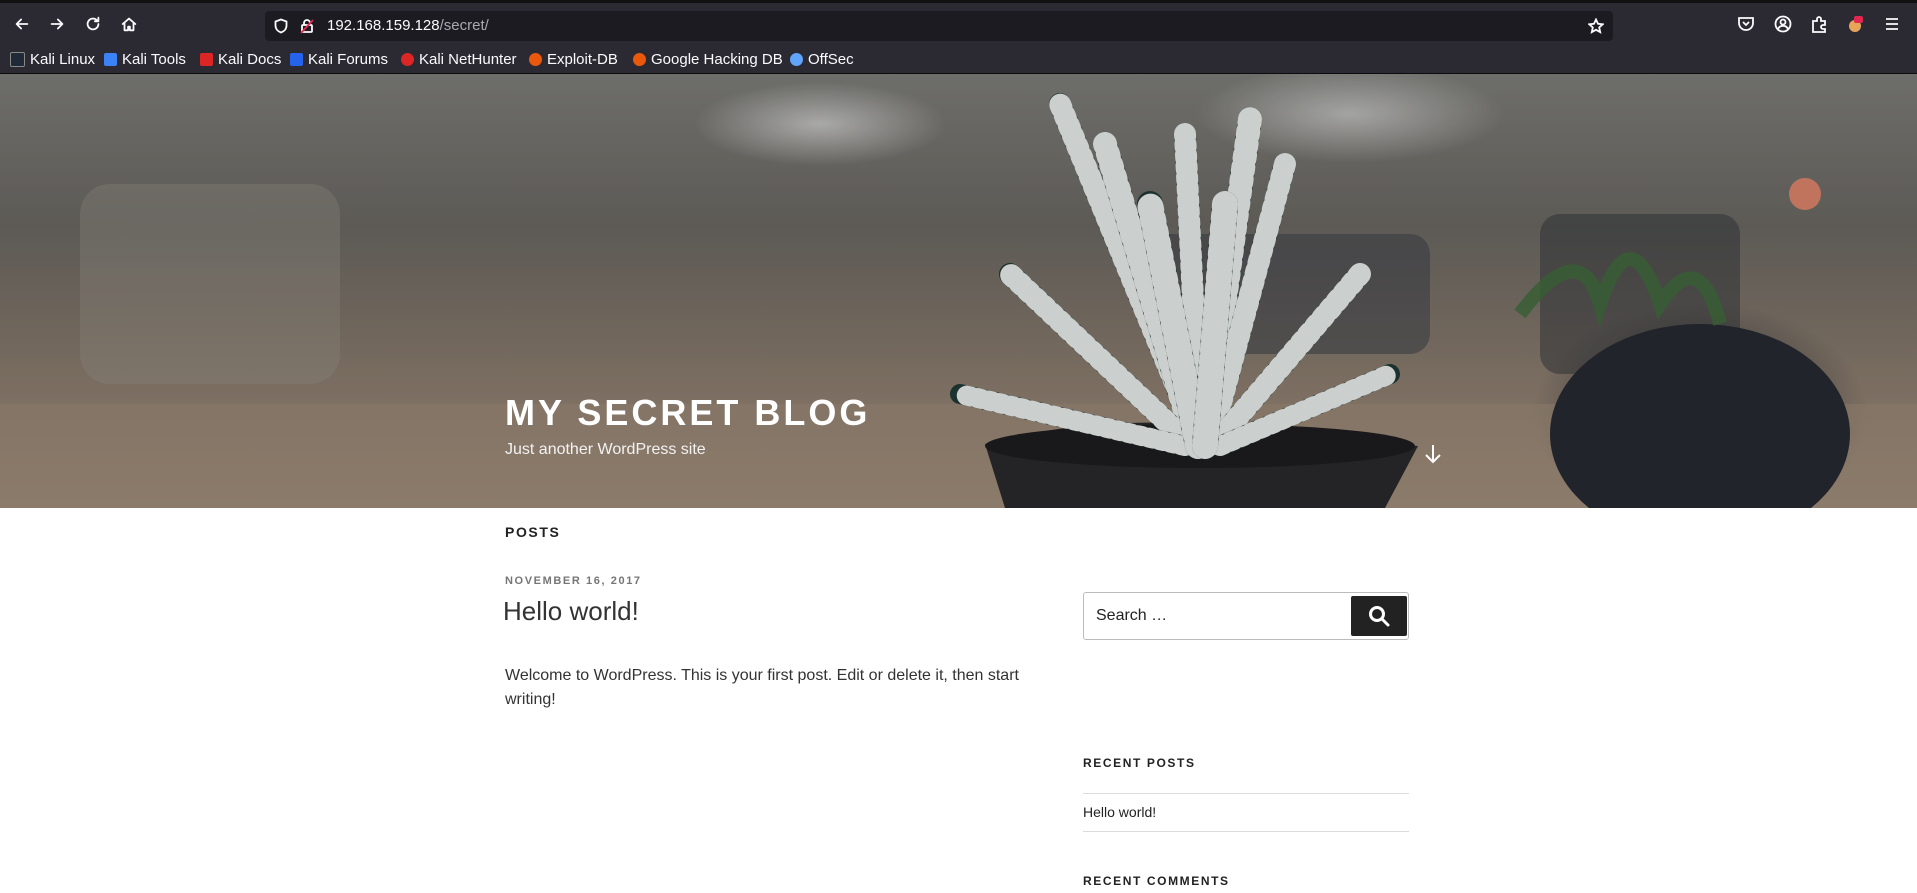 Image resolution: width=1917 pixels, height=893 pixels. Describe the element at coordinates (250, 59) in the screenshot. I see `bookmark-label: Kali Docs` at that location.